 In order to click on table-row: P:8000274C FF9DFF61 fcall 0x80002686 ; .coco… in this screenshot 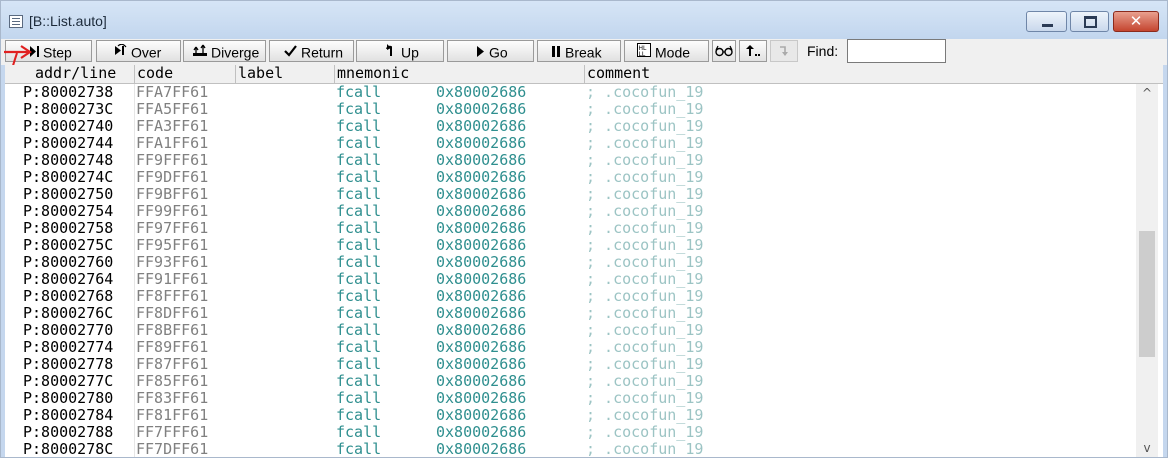, I will do `click(570, 177)`.